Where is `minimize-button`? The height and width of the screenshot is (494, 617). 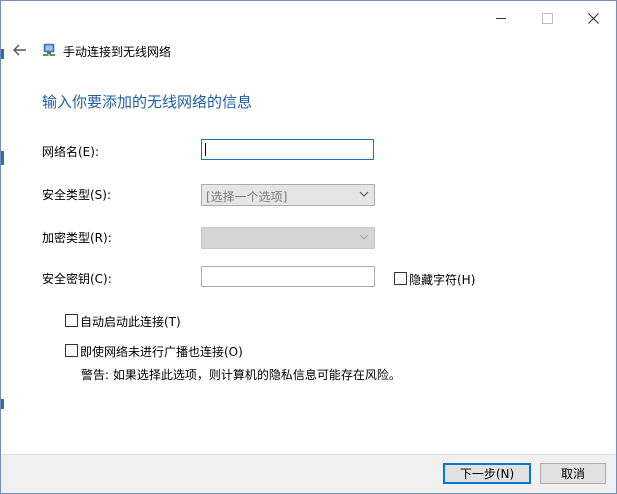 minimize-button is located at coordinates (501, 18).